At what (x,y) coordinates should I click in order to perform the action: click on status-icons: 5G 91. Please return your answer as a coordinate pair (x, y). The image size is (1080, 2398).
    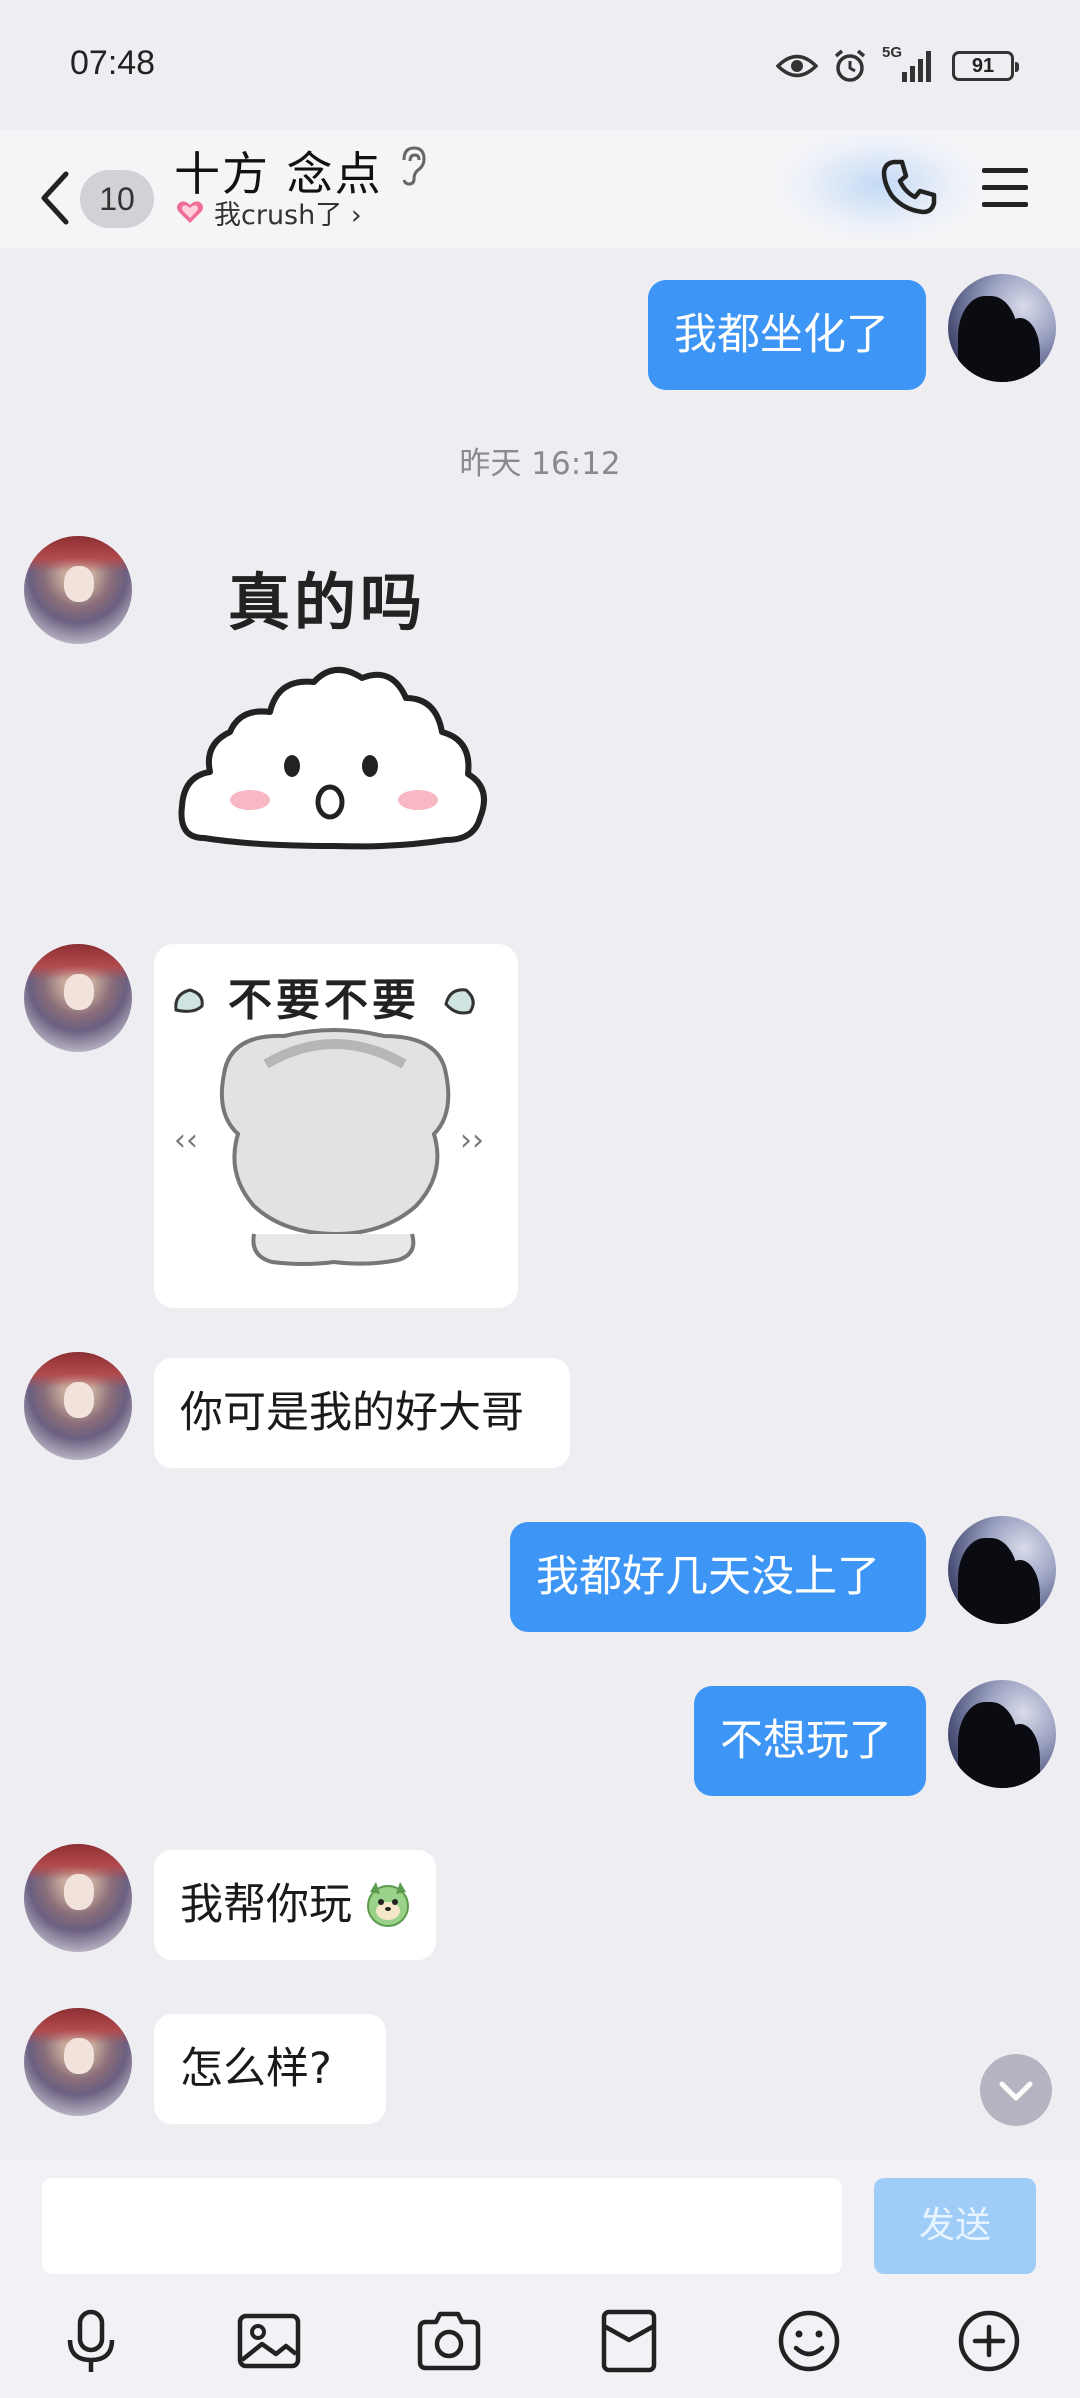
    Looking at the image, I should click on (897, 66).